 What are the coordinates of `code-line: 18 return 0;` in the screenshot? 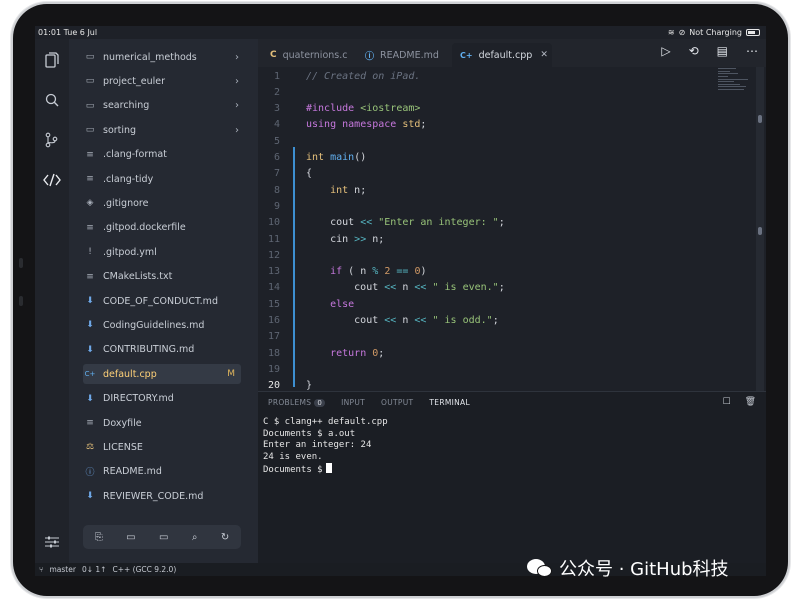 It's located at (498, 353).